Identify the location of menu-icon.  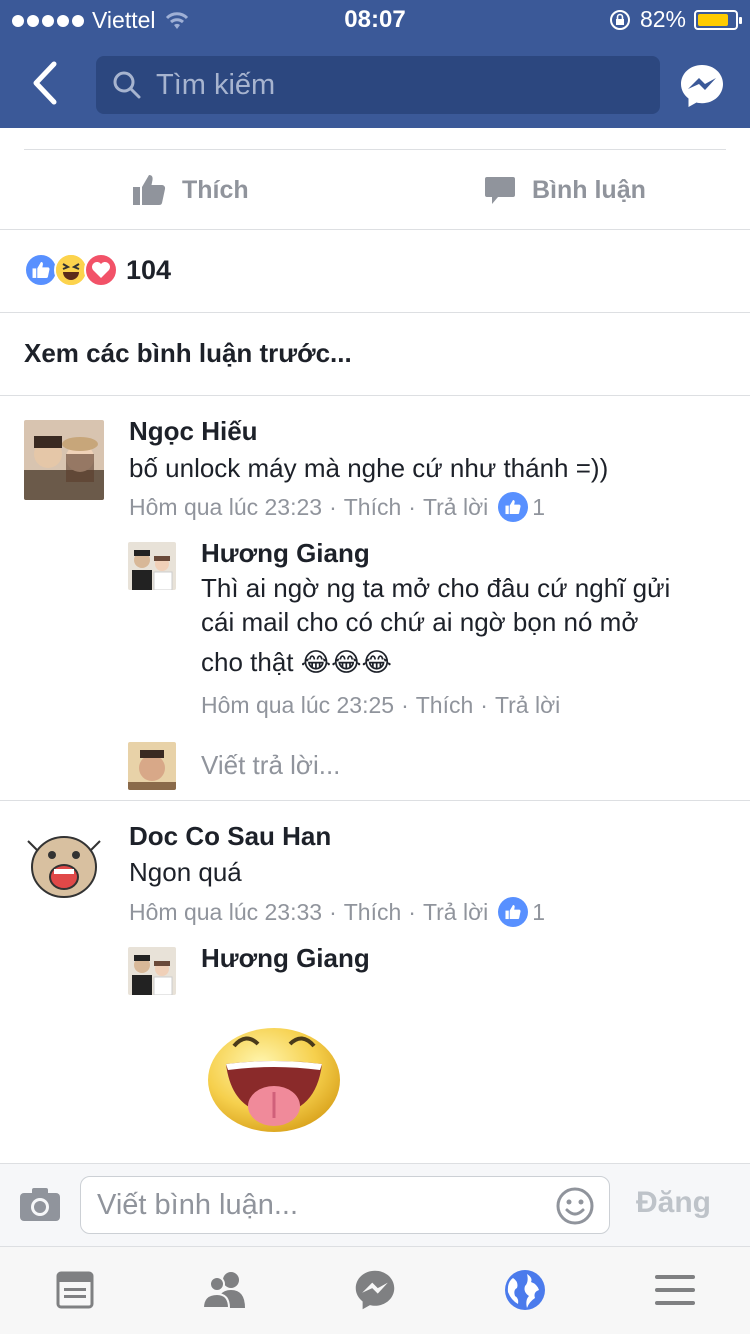
(675, 1290).